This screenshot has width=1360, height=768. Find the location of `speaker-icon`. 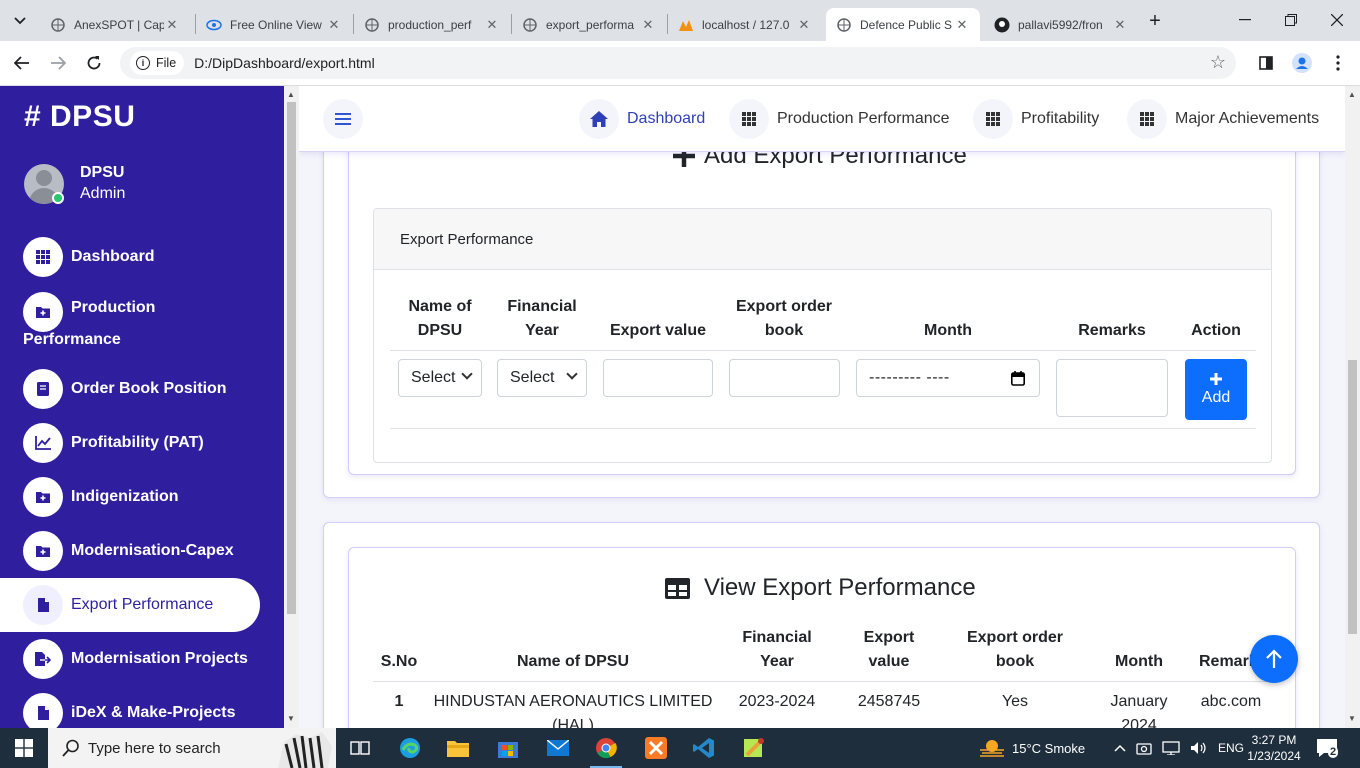

speaker-icon is located at coordinates (1199, 748).